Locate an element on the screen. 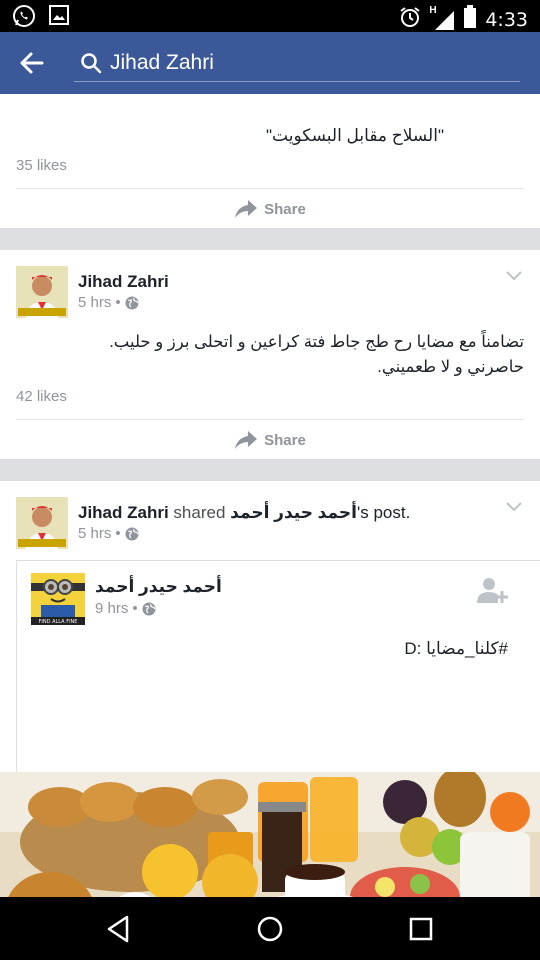 This screenshot has height=960, width=540. likes-count: 42 likes is located at coordinates (41, 396).